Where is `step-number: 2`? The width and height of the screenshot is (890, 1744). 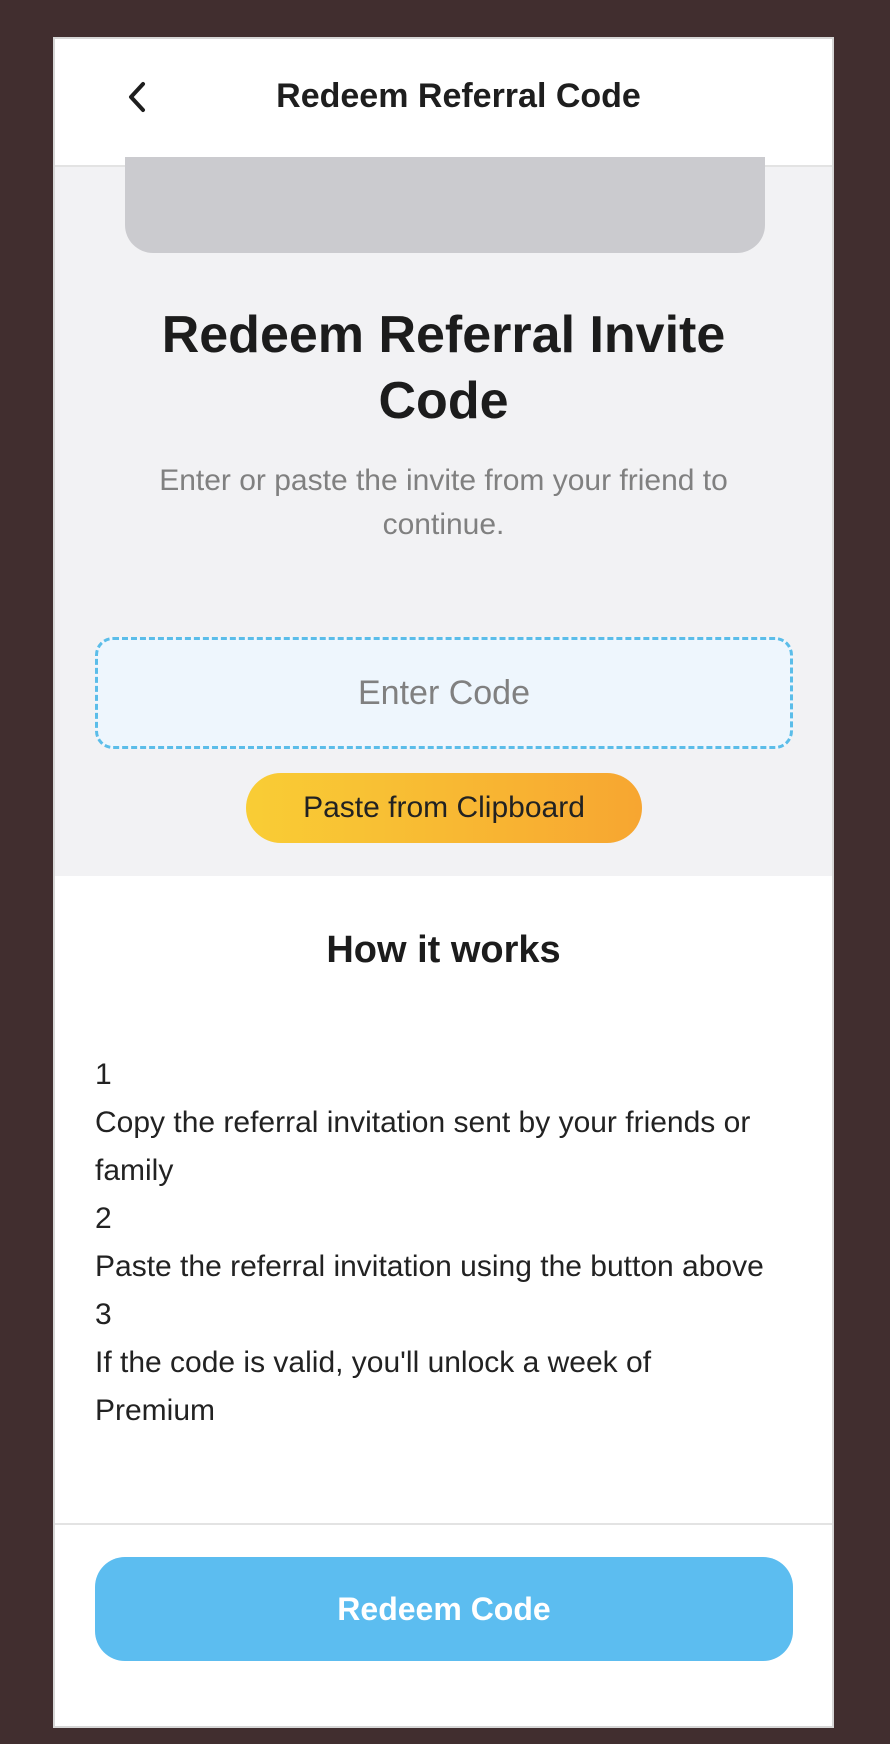
step-number: 2 is located at coordinates (103, 1218).